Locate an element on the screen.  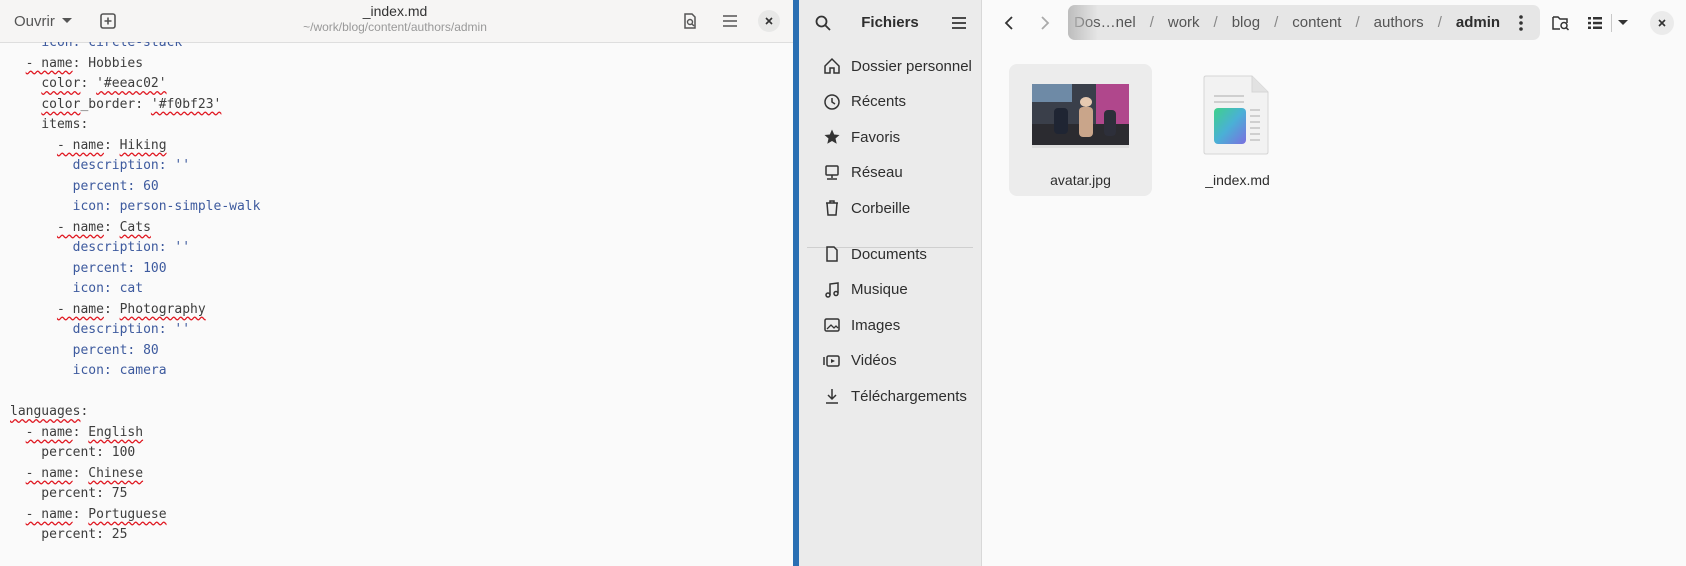
back-button is located at coordinates (1009, 23).